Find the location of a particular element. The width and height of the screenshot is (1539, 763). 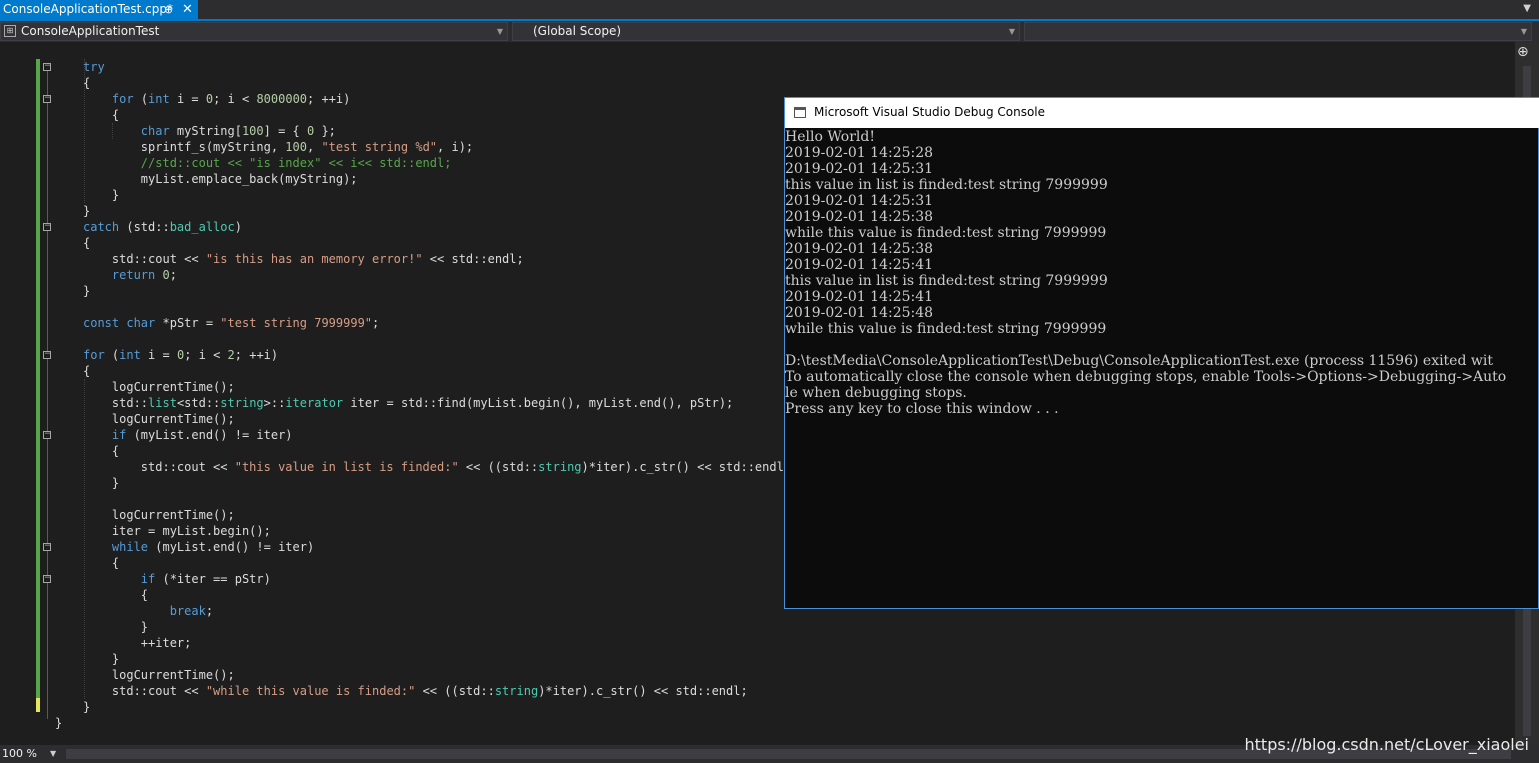

close-icon: ✕ is located at coordinates (187, 9).